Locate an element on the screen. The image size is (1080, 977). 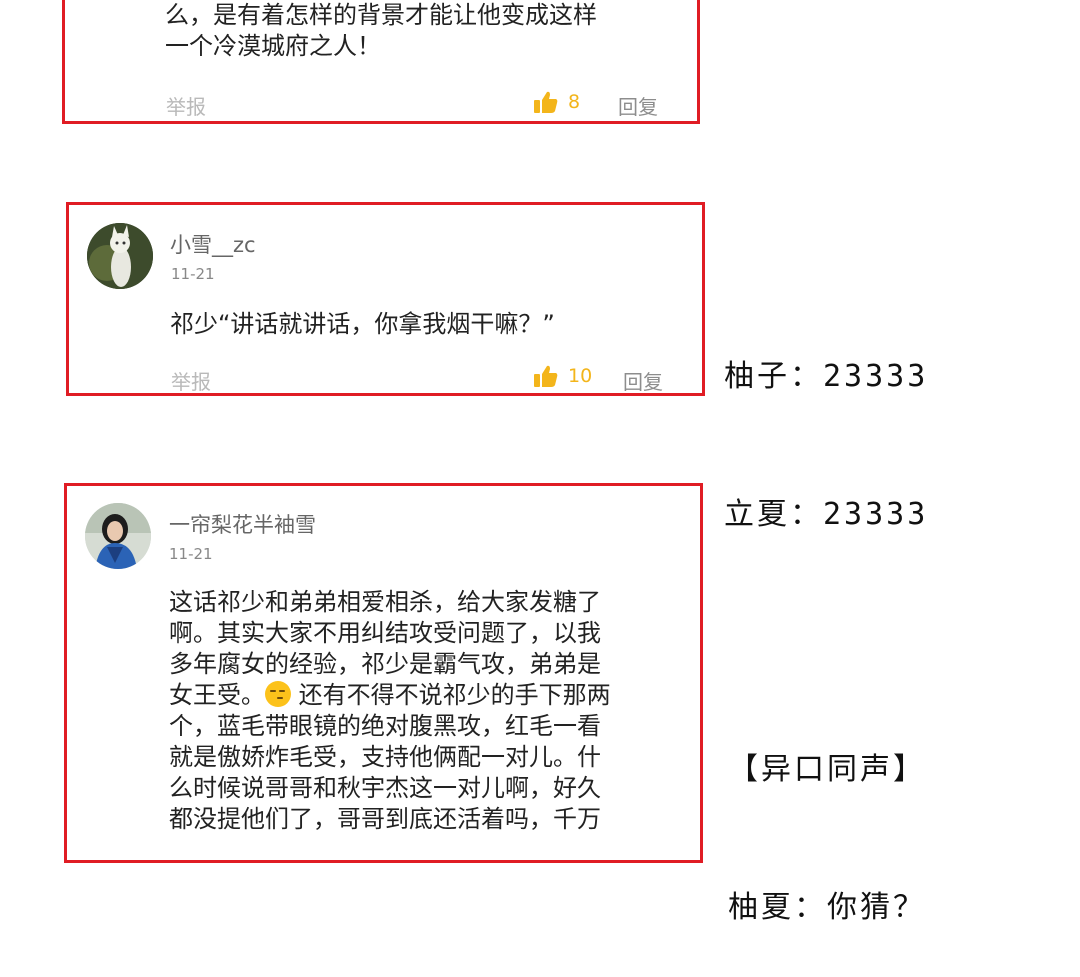
like-button: 10 is located at coordinates (563, 376).